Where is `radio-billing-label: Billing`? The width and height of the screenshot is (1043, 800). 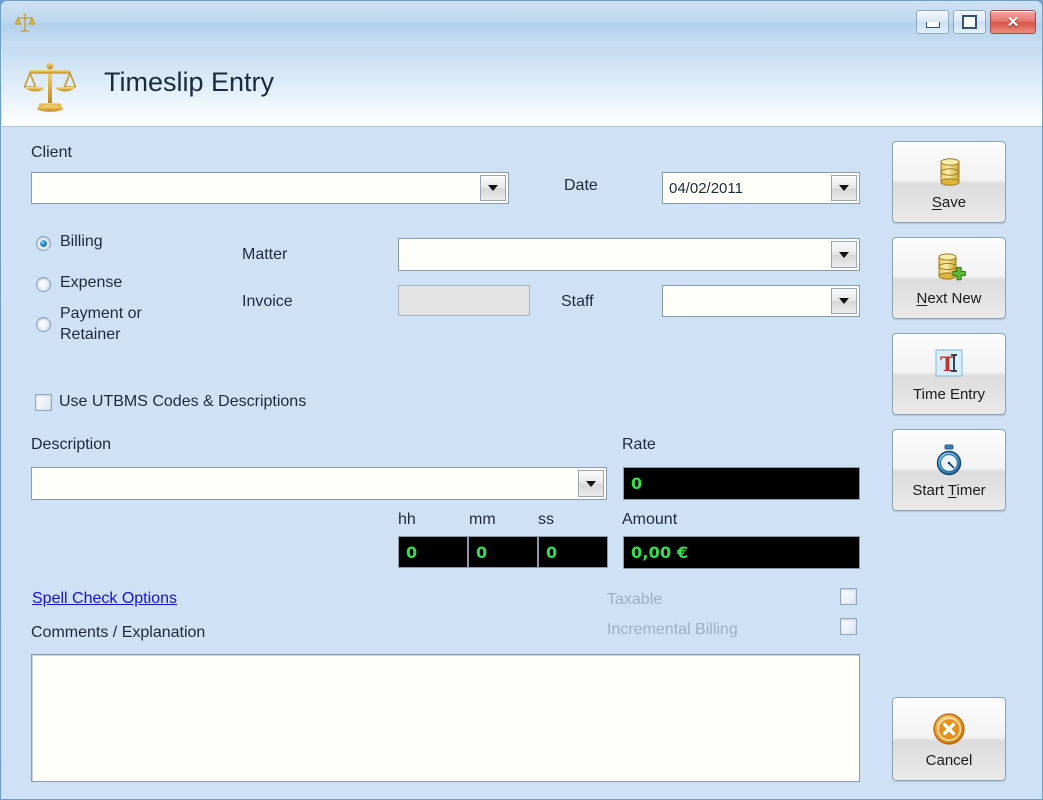
radio-billing-label: Billing is located at coordinates (81, 241).